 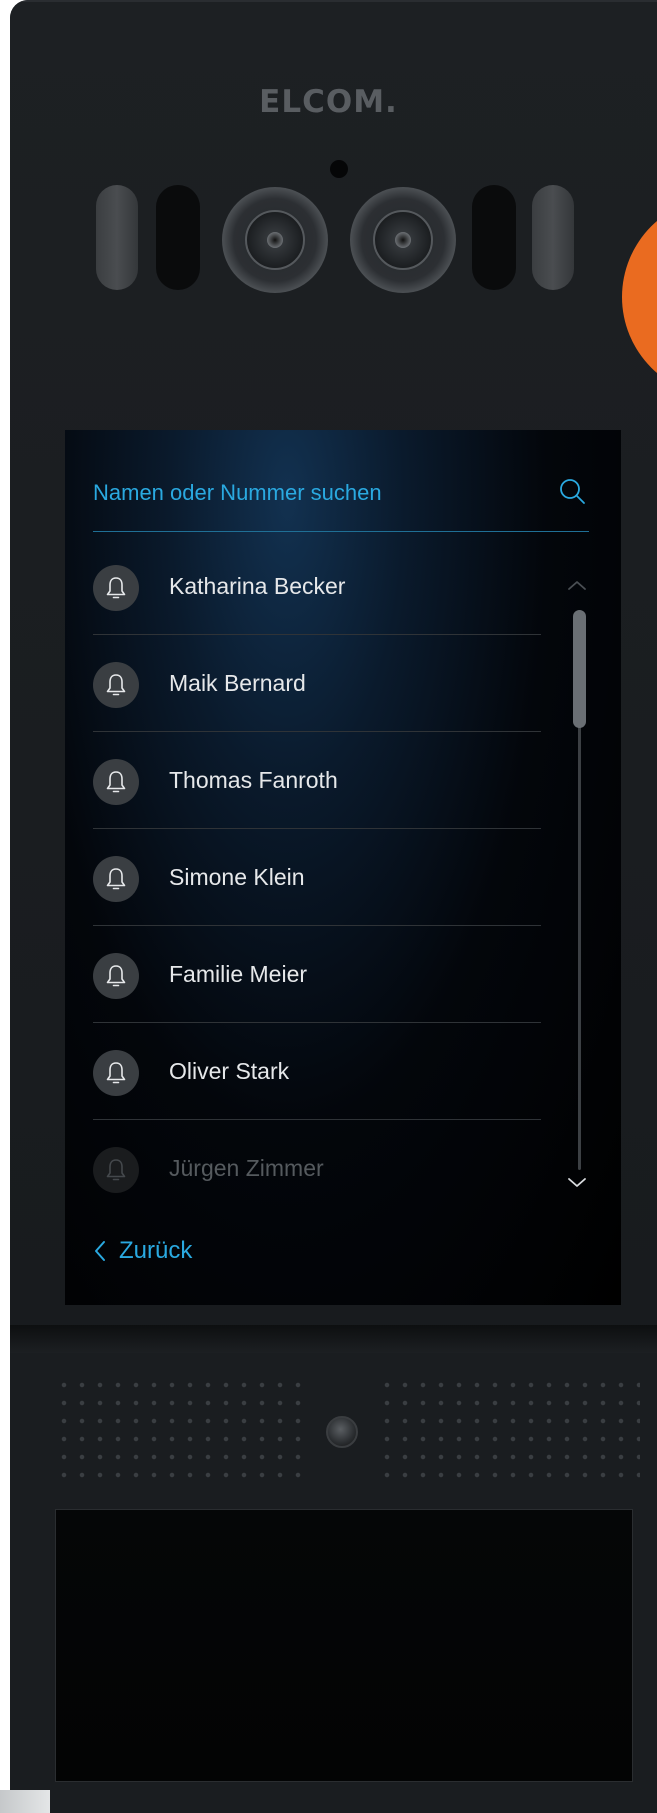 I want to click on contact-name: Familie Meier, so click(x=238, y=974).